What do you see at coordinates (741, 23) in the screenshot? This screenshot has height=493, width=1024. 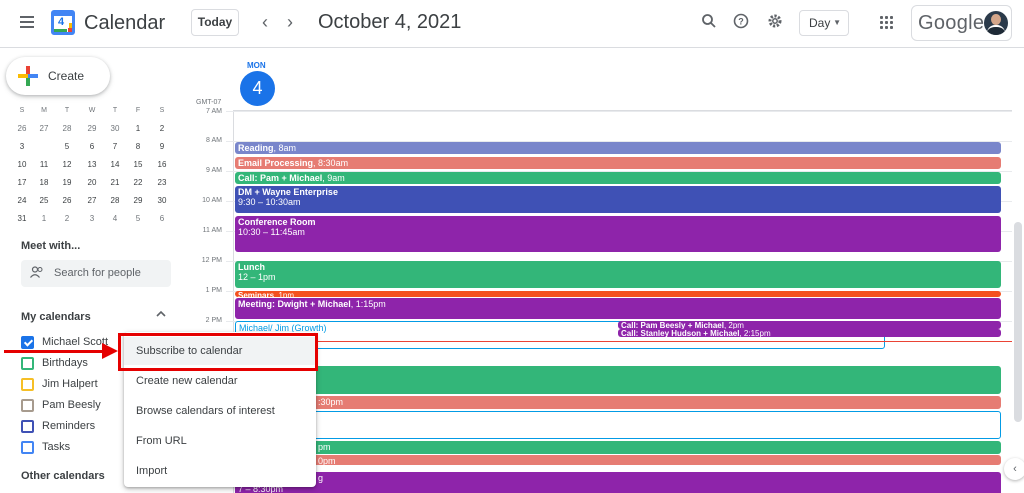 I see `help-icon: ?` at bounding box center [741, 23].